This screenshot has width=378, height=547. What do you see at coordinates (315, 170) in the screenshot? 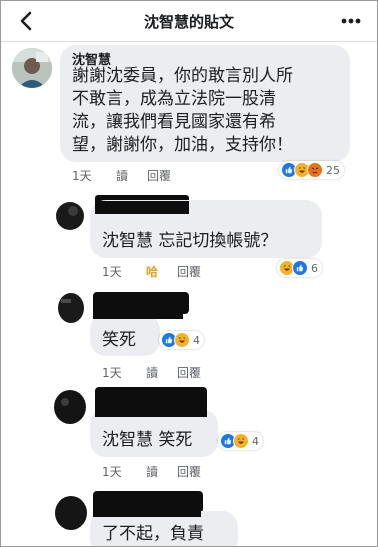
I see `angry-reaction-icon` at bounding box center [315, 170].